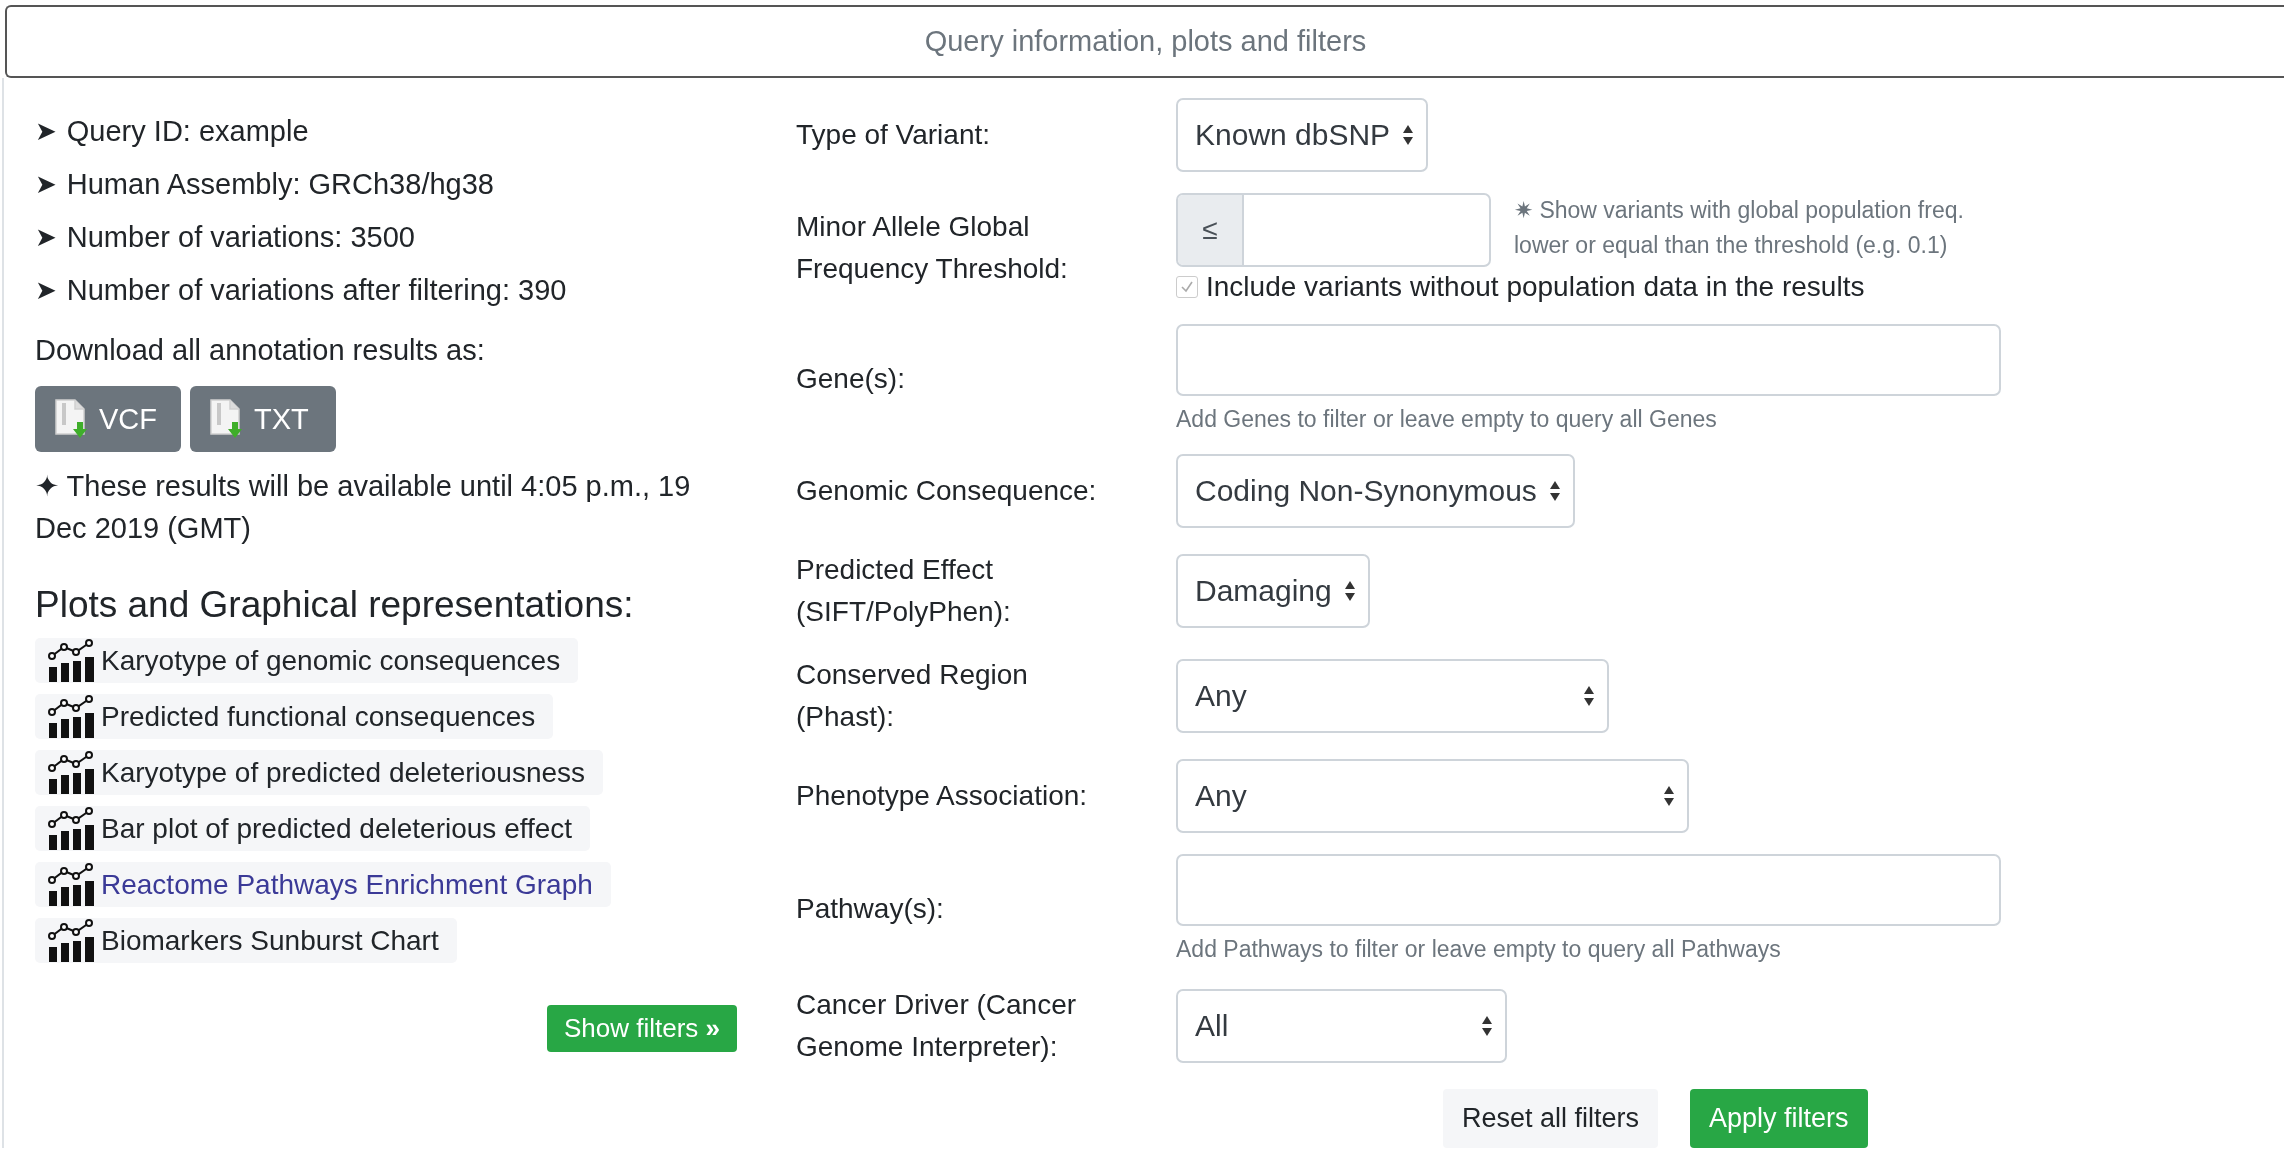 The image size is (2284, 1166). I want to click on filter-label: Type of Variant:, so click(894, 135).